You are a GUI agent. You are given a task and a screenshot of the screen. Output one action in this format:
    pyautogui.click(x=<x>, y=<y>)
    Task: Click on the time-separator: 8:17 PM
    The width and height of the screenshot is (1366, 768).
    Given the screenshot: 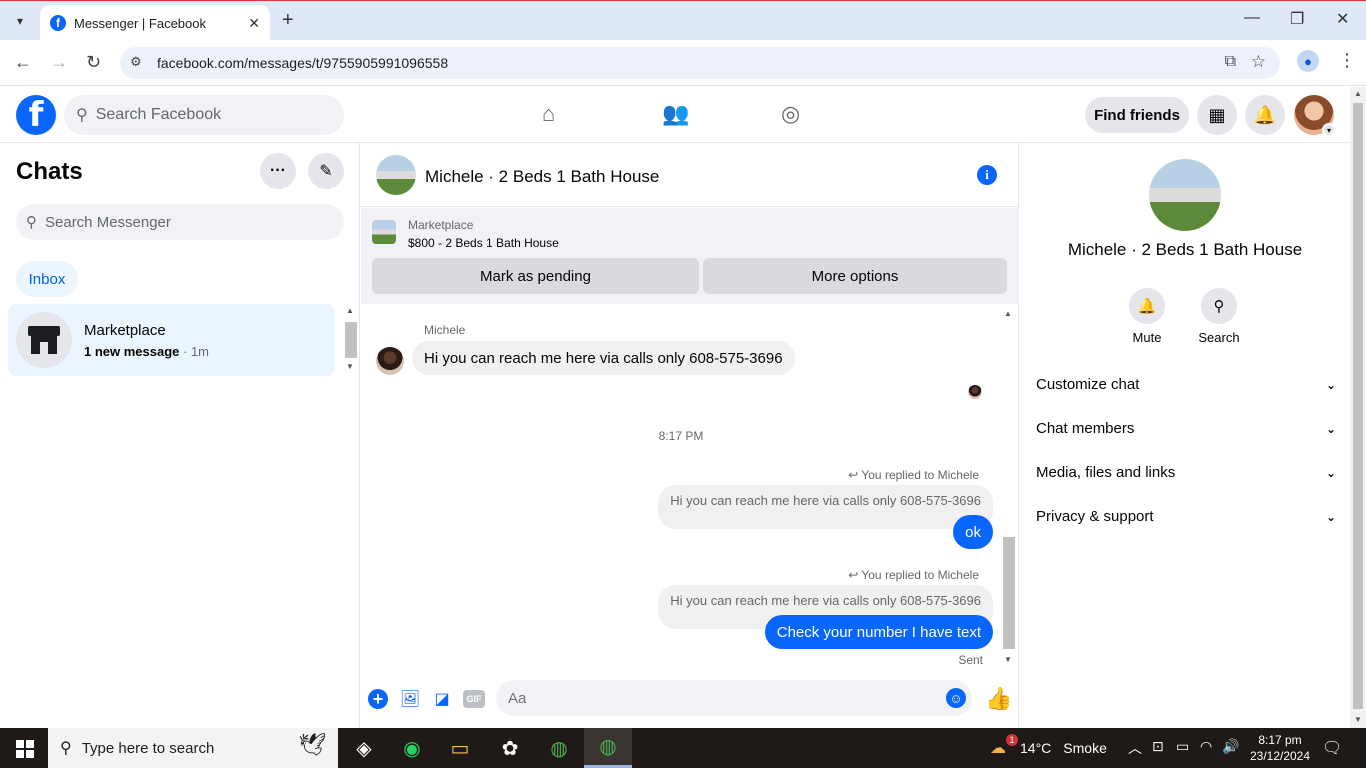 What is the action you would take?
    pyautogui.click(x=681, y=436)
    